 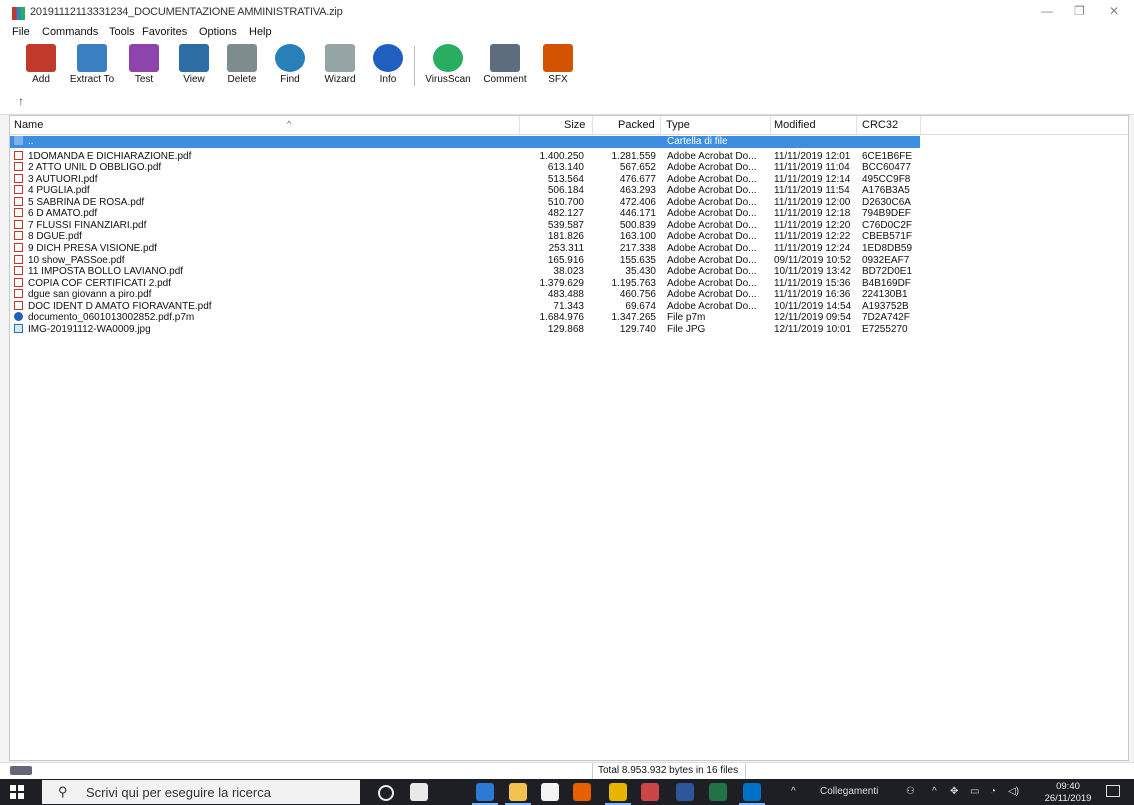 What do you see at coordinates (880, 125) in the screenshot?
I see `column-crc32: CRC32` at bounding box center [880, 125].